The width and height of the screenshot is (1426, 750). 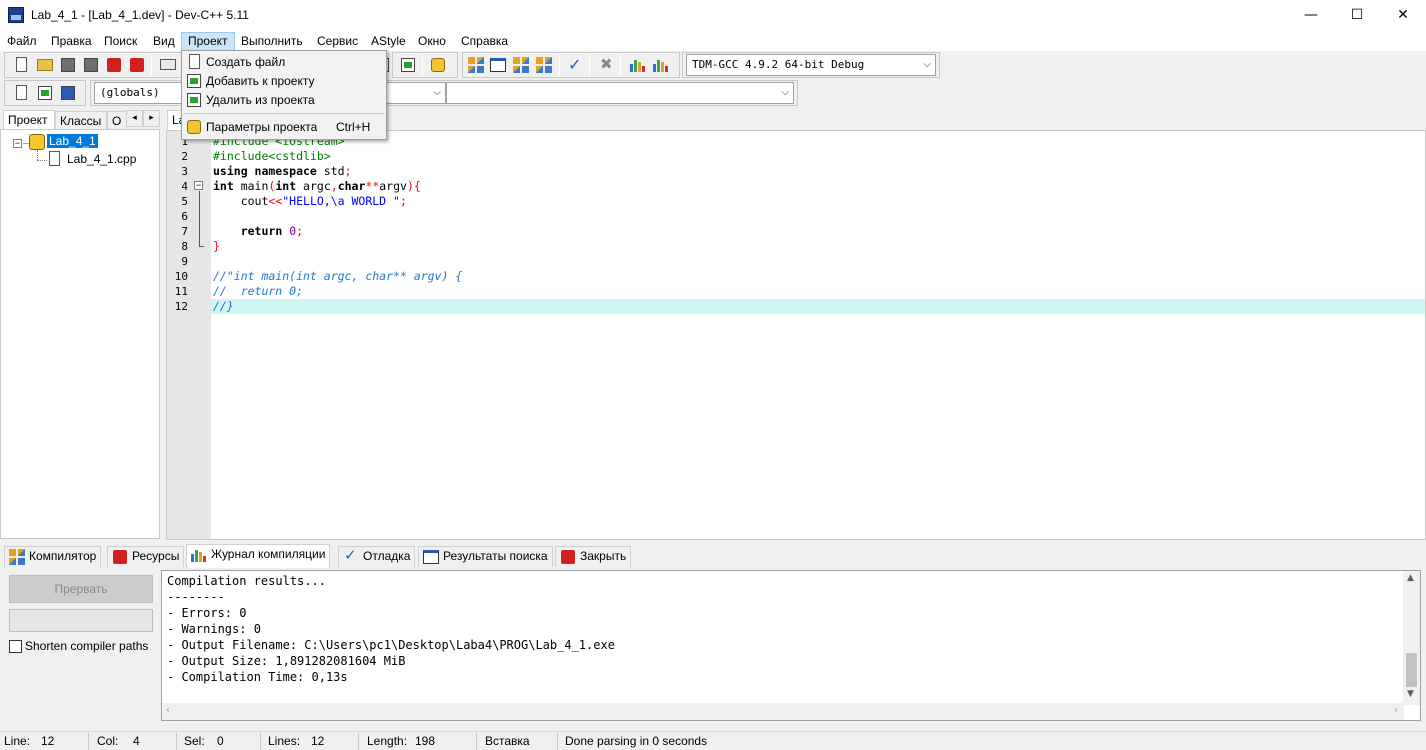 What do you see at coordinates (620, 93) in the screenshot?
I see `symbol-select: ⌵` at bounding box center [620, 93].